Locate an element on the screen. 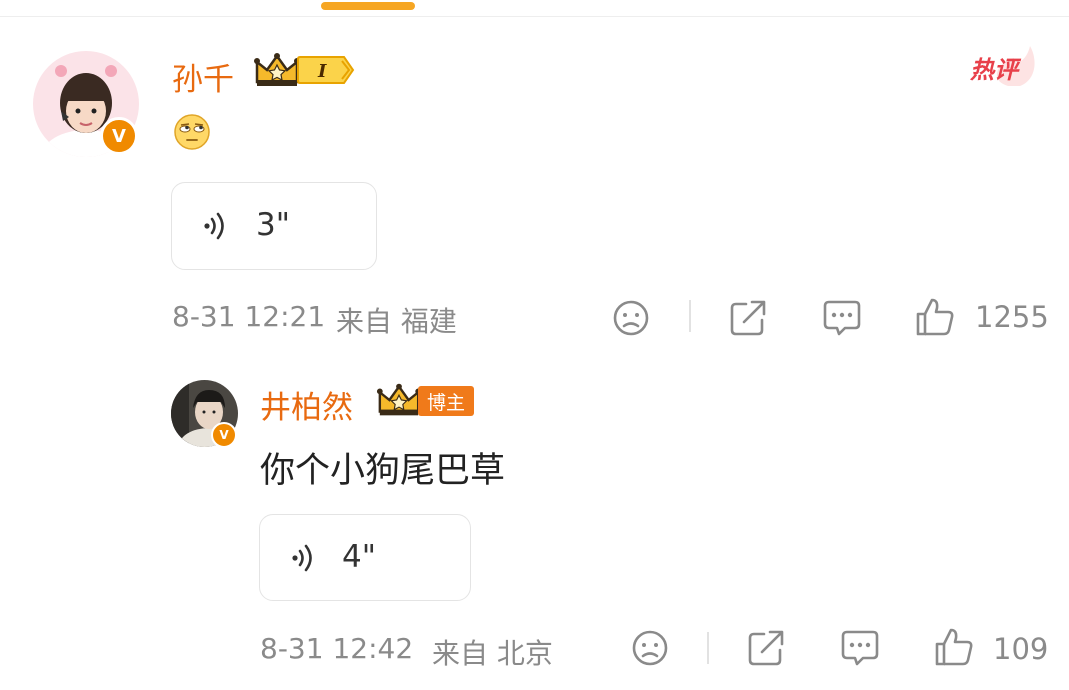 This screenshot has height=690, width=1069. svg-text: I is located at coordinates (322, 71).